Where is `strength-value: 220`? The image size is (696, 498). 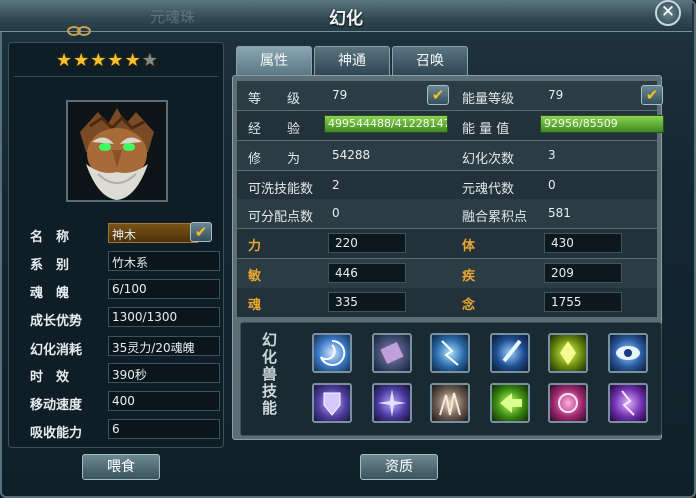
strength-value: 220 is located at coordinates (367, 243).